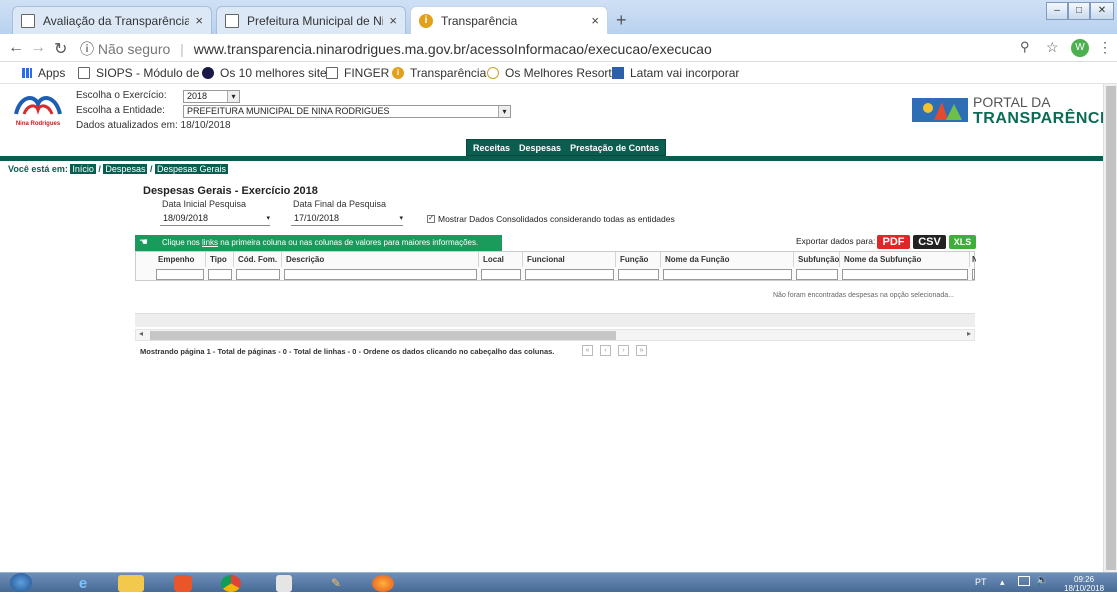 This screenshot has width=1117, height=593. I want to click on back-arrow-icon: ←, so click(16, 48).